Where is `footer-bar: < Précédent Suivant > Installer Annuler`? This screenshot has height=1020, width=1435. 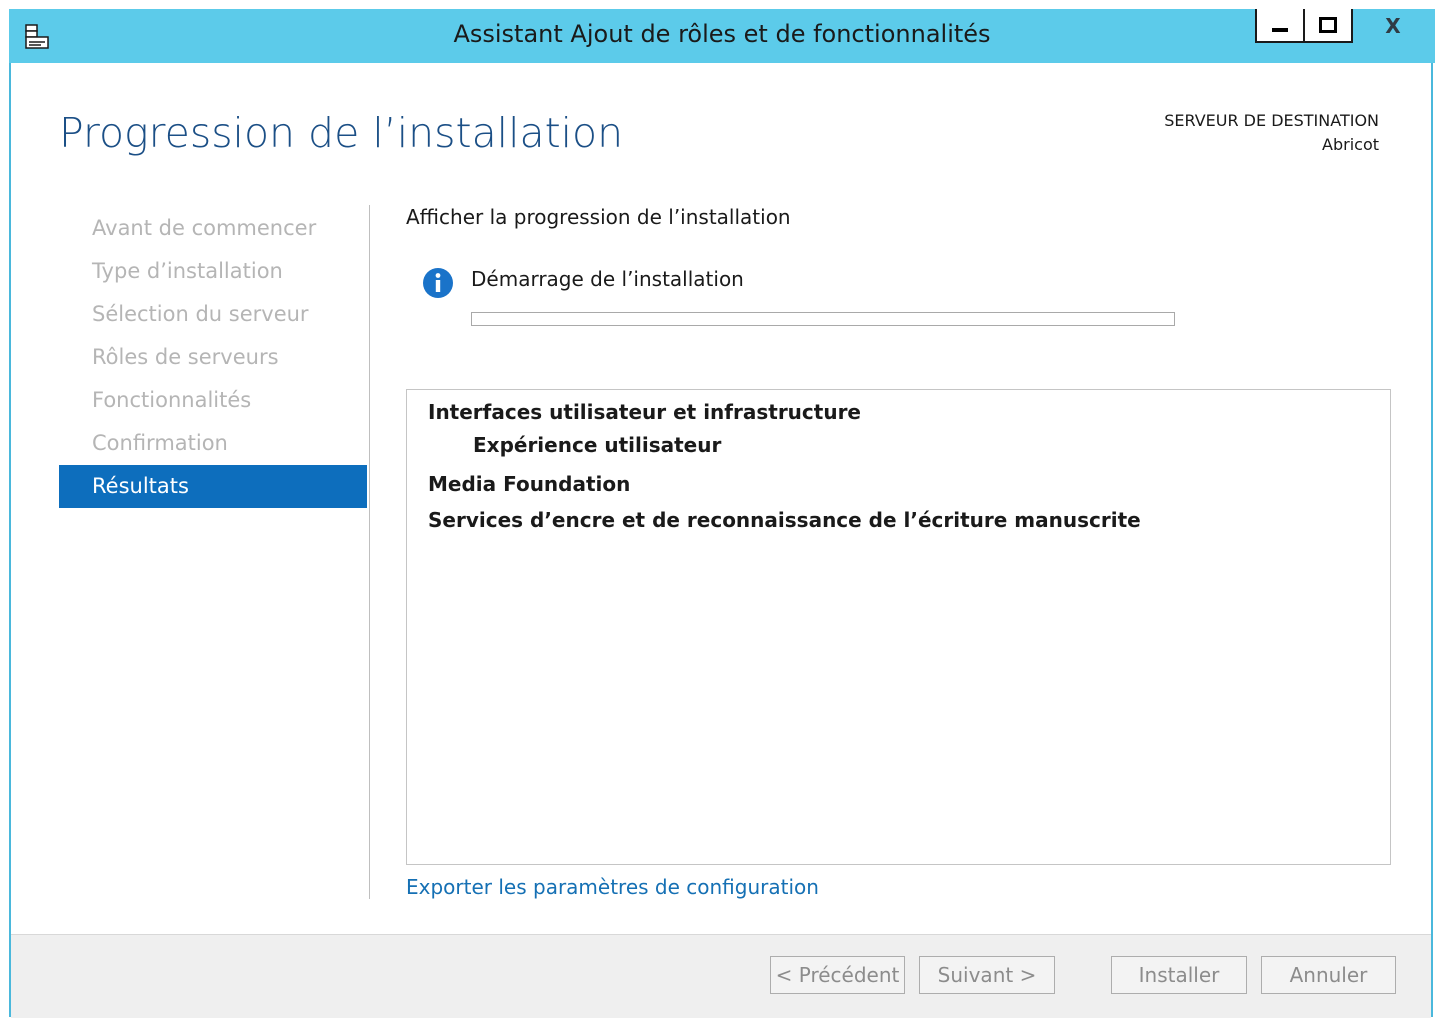
footer-bar: < Précédent Suivant > Installer Annuler is located at coordinates (721, 976).